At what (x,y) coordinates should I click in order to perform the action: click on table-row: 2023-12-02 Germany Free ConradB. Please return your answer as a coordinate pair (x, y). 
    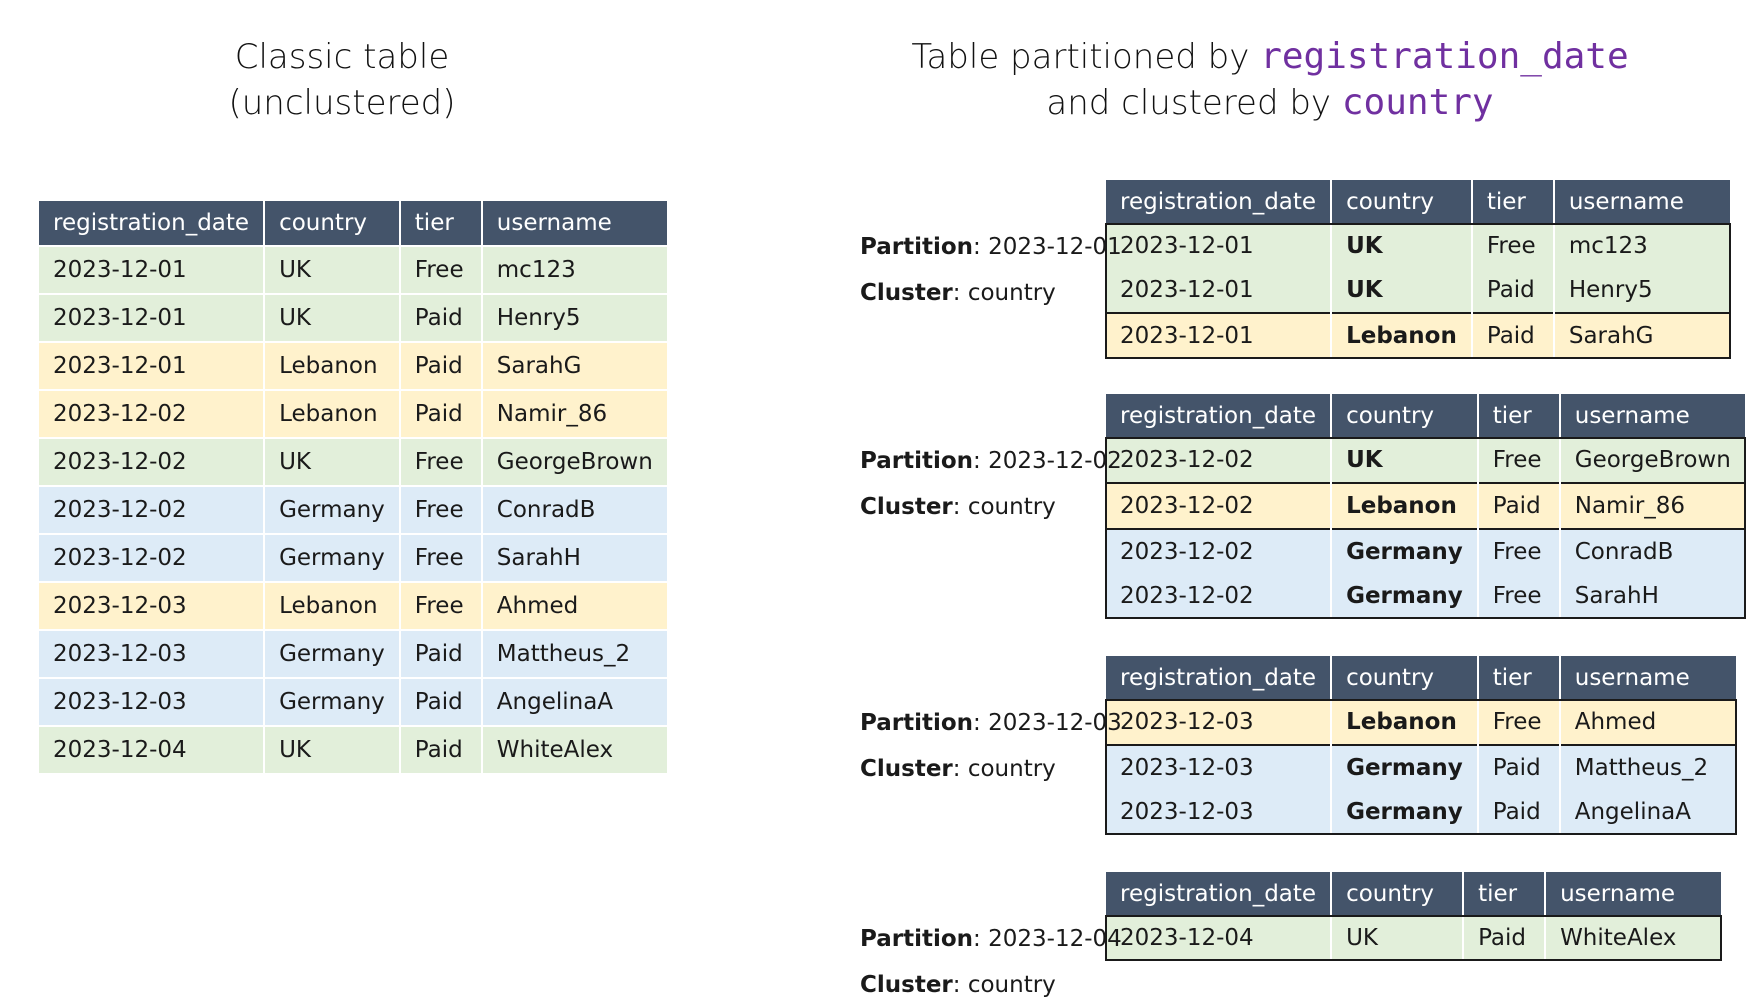
    Looking at the image, I should click on (353, 509).